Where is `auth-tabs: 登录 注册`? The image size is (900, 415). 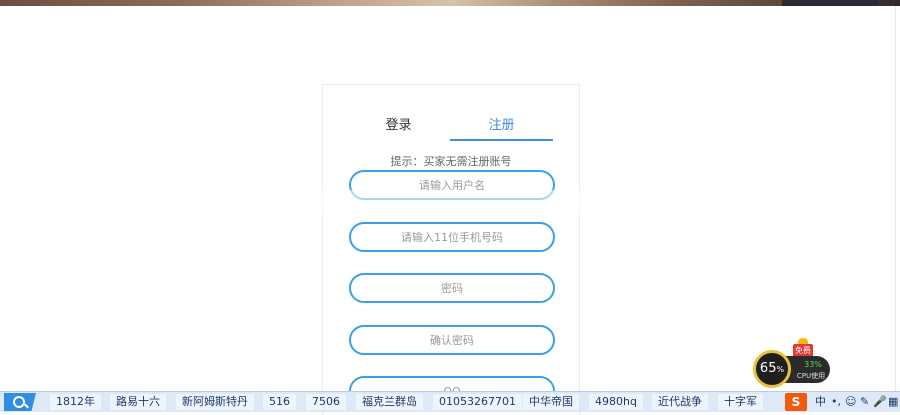 auth-tabs: 登录 注册 is located at coordinates (450, 129).